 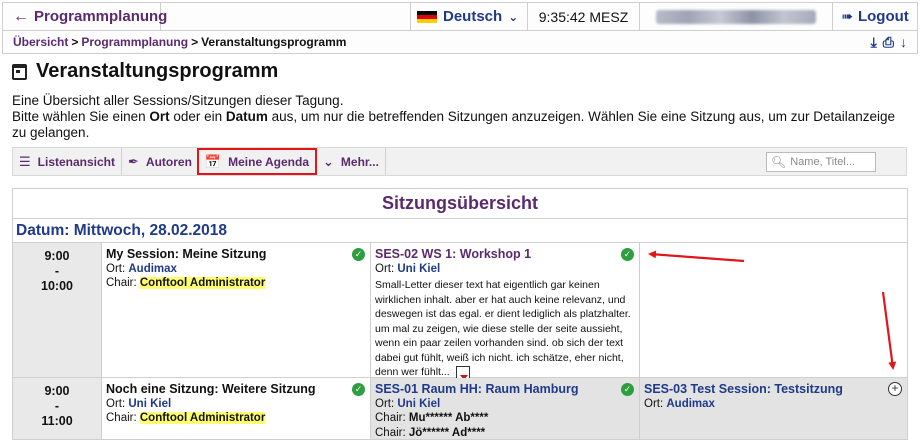 I want to click on page-actions: ⤓ ⎙ ↓, so click(x=889, y=42).